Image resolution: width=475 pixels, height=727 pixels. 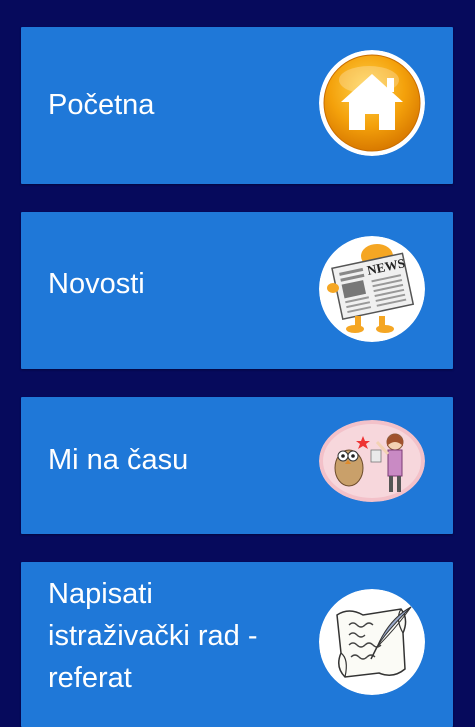 What do you see at coordinates (153, 636) in the screenshot?
I see `menu-item-label: Napisati istraživački rad - referat` at bounding box center [153, 636].